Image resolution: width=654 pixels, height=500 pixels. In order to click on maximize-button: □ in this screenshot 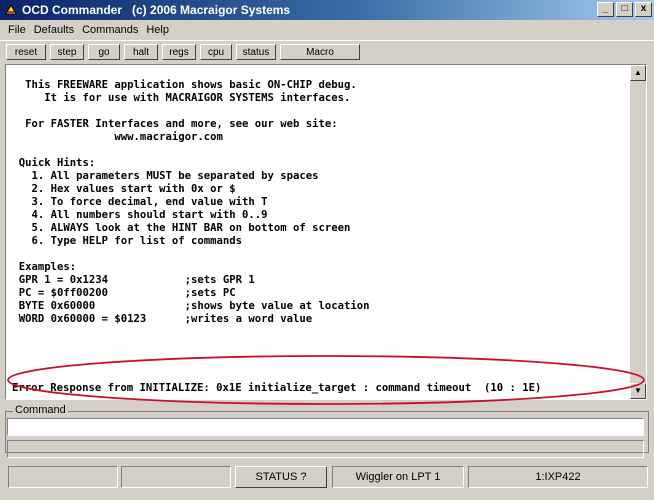, I will do `click(624, 9)`.